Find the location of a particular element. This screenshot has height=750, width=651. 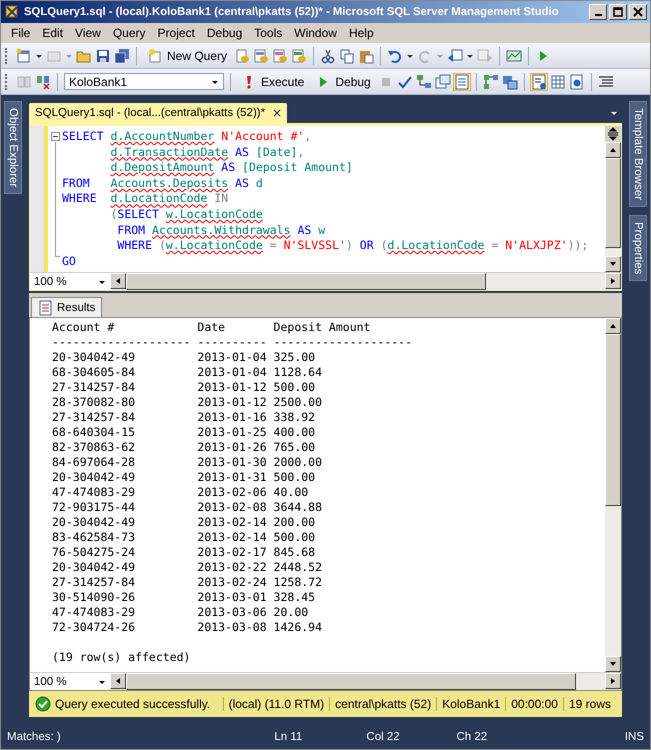

save-all-icon is located at coordinates (122, 56).